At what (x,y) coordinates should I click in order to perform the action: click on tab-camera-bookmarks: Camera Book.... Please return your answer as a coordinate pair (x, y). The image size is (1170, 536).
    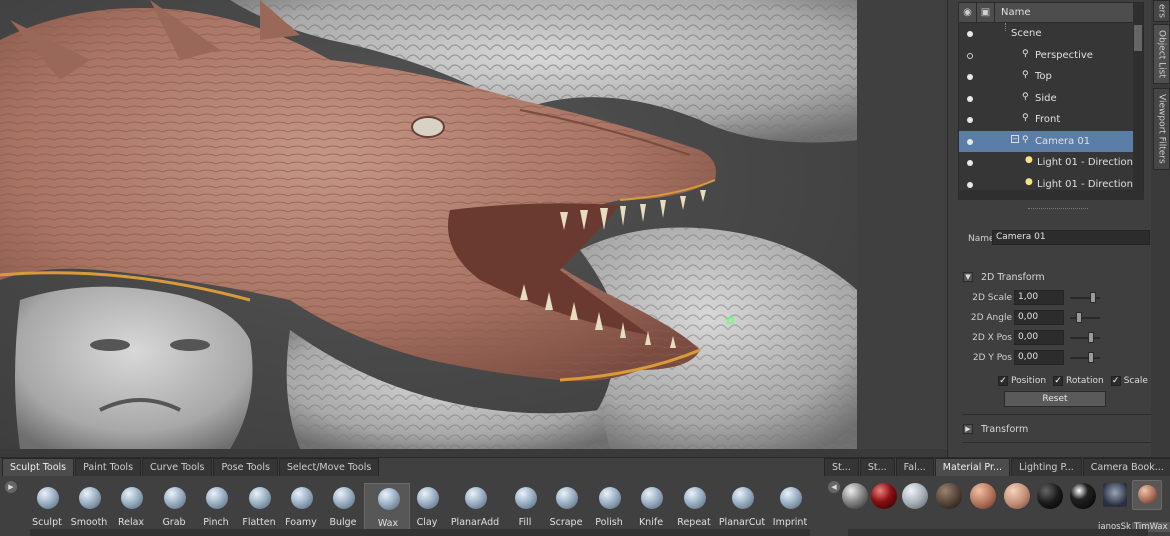
    Looking at the image, I should click on (1126, 467).